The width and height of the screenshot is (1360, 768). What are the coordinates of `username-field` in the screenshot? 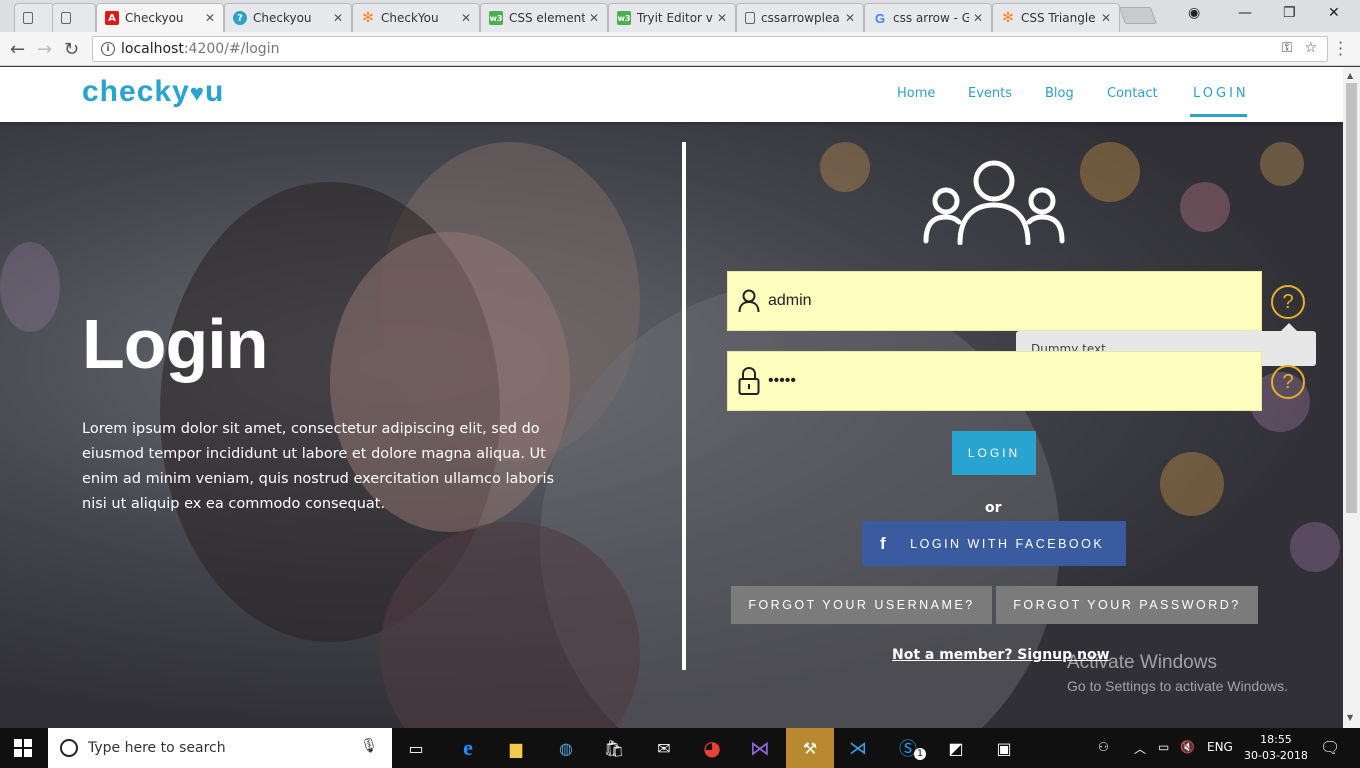 It's located at (994, 301).